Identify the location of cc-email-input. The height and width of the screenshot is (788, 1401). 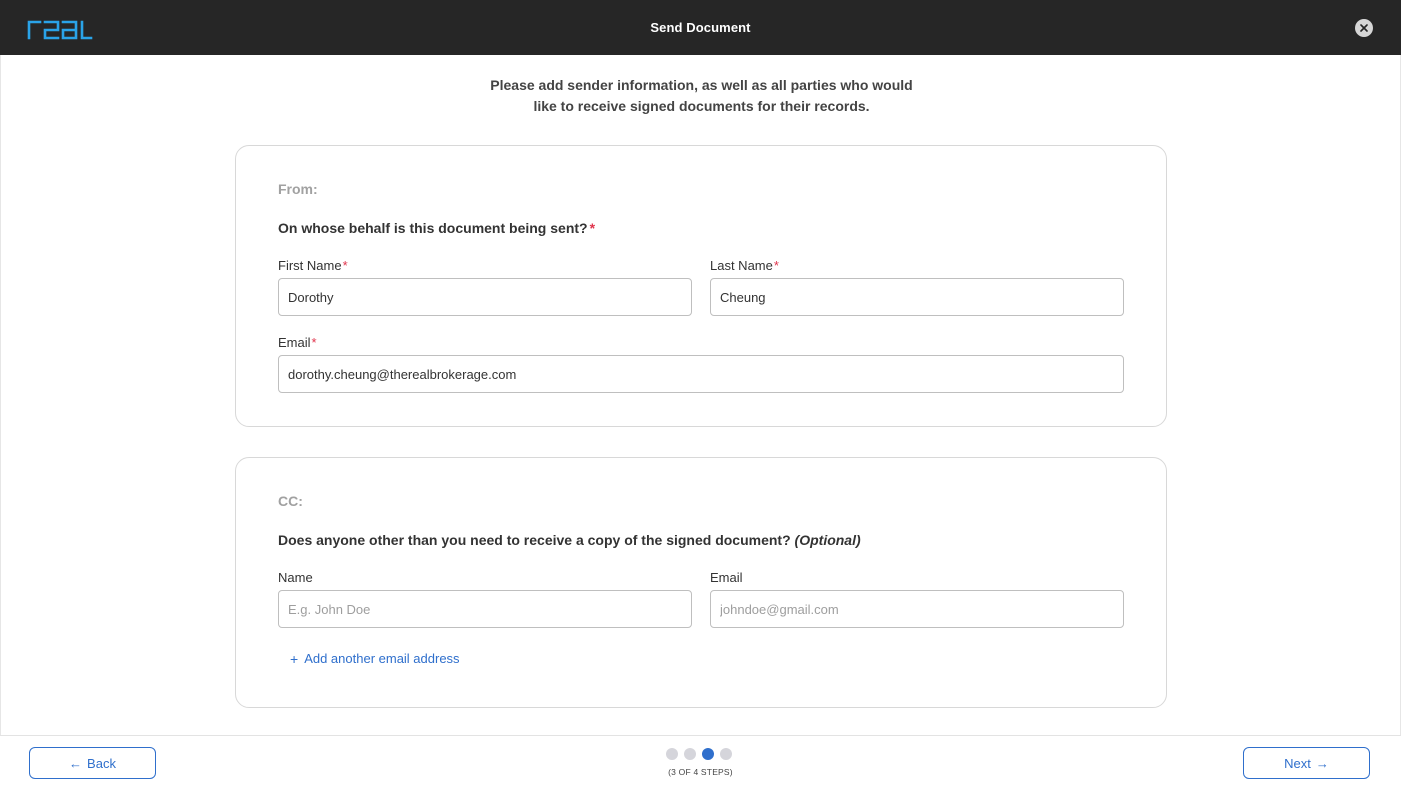
(917, 609).